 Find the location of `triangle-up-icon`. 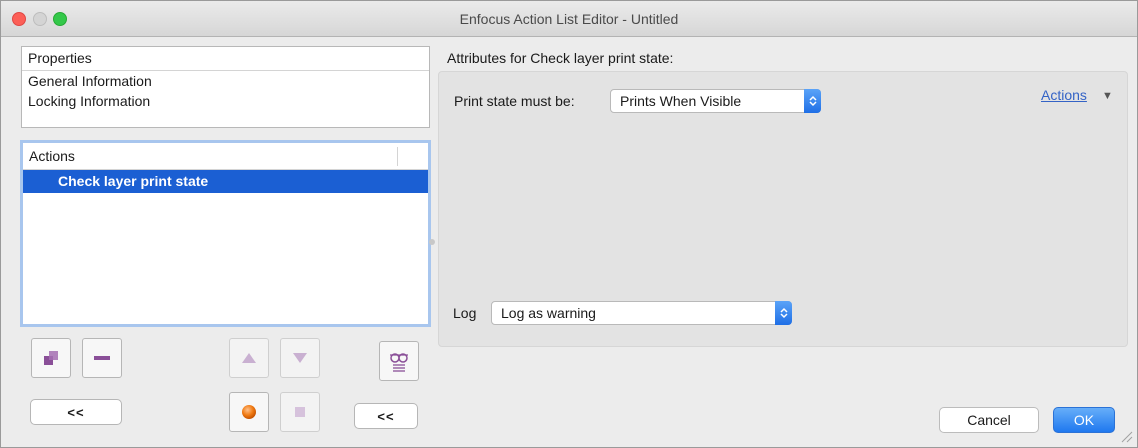

triangle-up-icon is located at coordinates (249, 358).